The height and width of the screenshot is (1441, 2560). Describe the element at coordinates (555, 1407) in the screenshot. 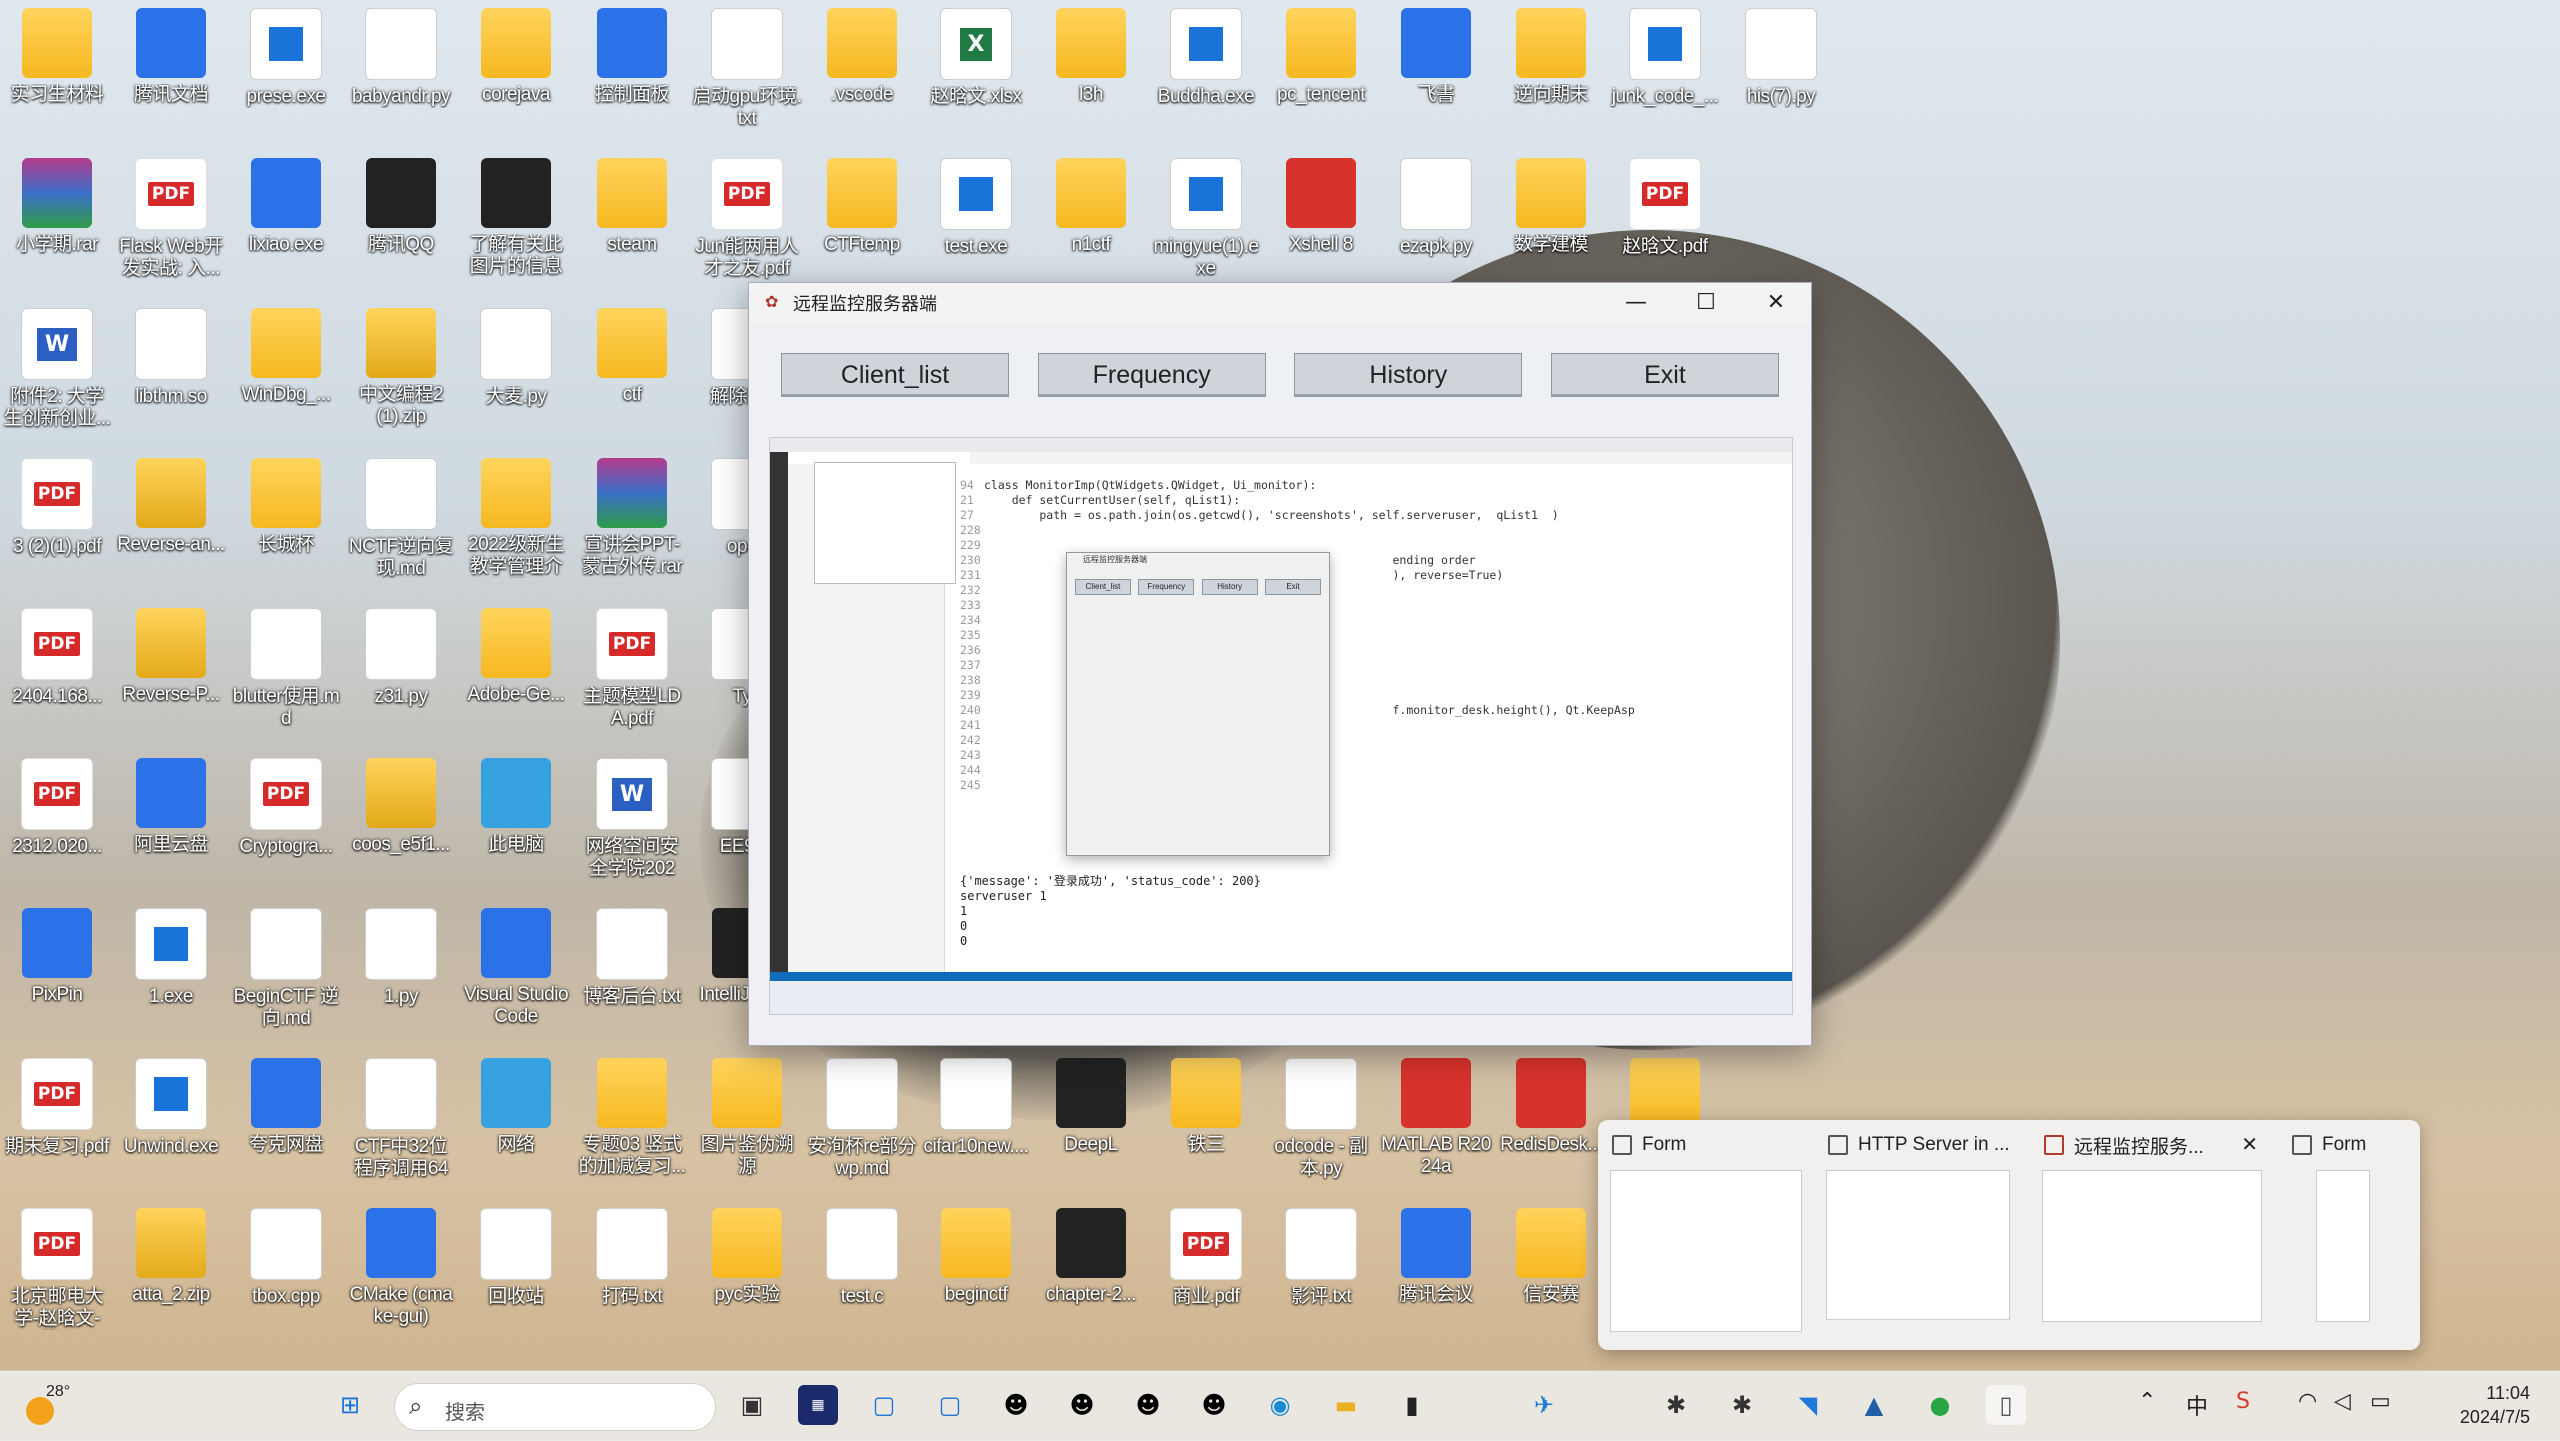

I see `taskbar-search: ⌕ 搜索` at that location.